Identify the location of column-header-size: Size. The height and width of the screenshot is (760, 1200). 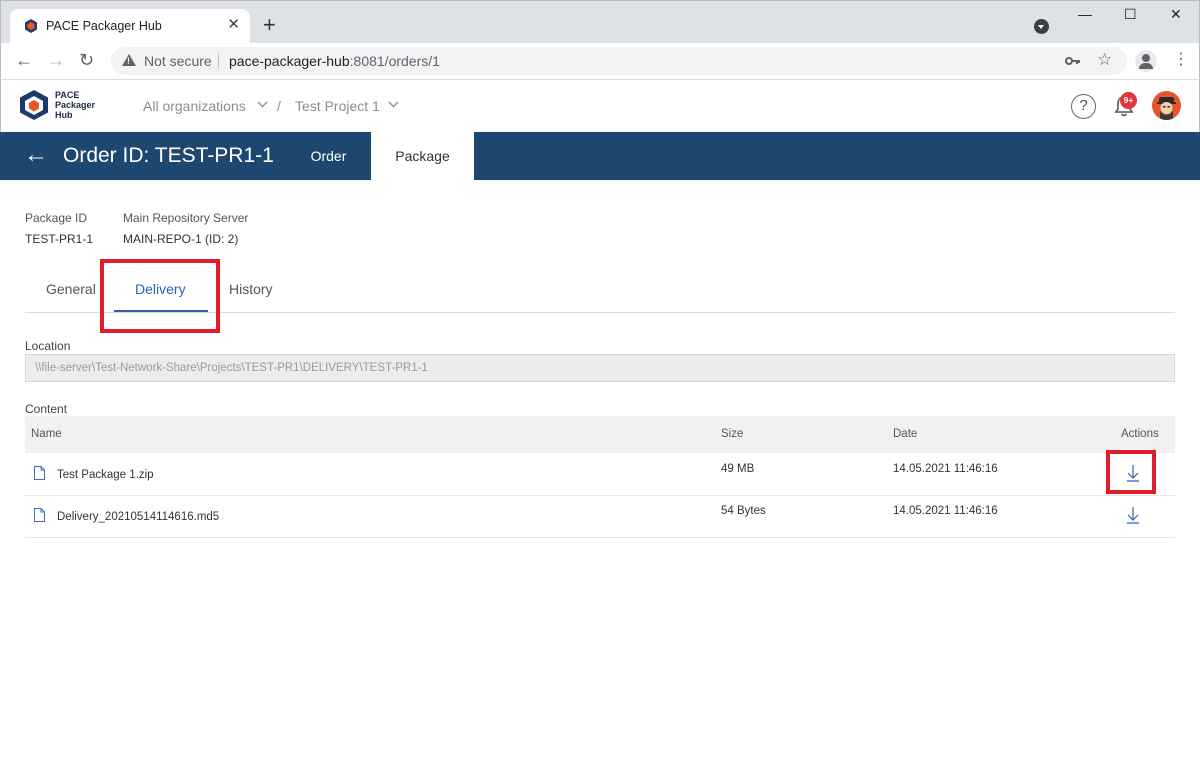
(732, 434).